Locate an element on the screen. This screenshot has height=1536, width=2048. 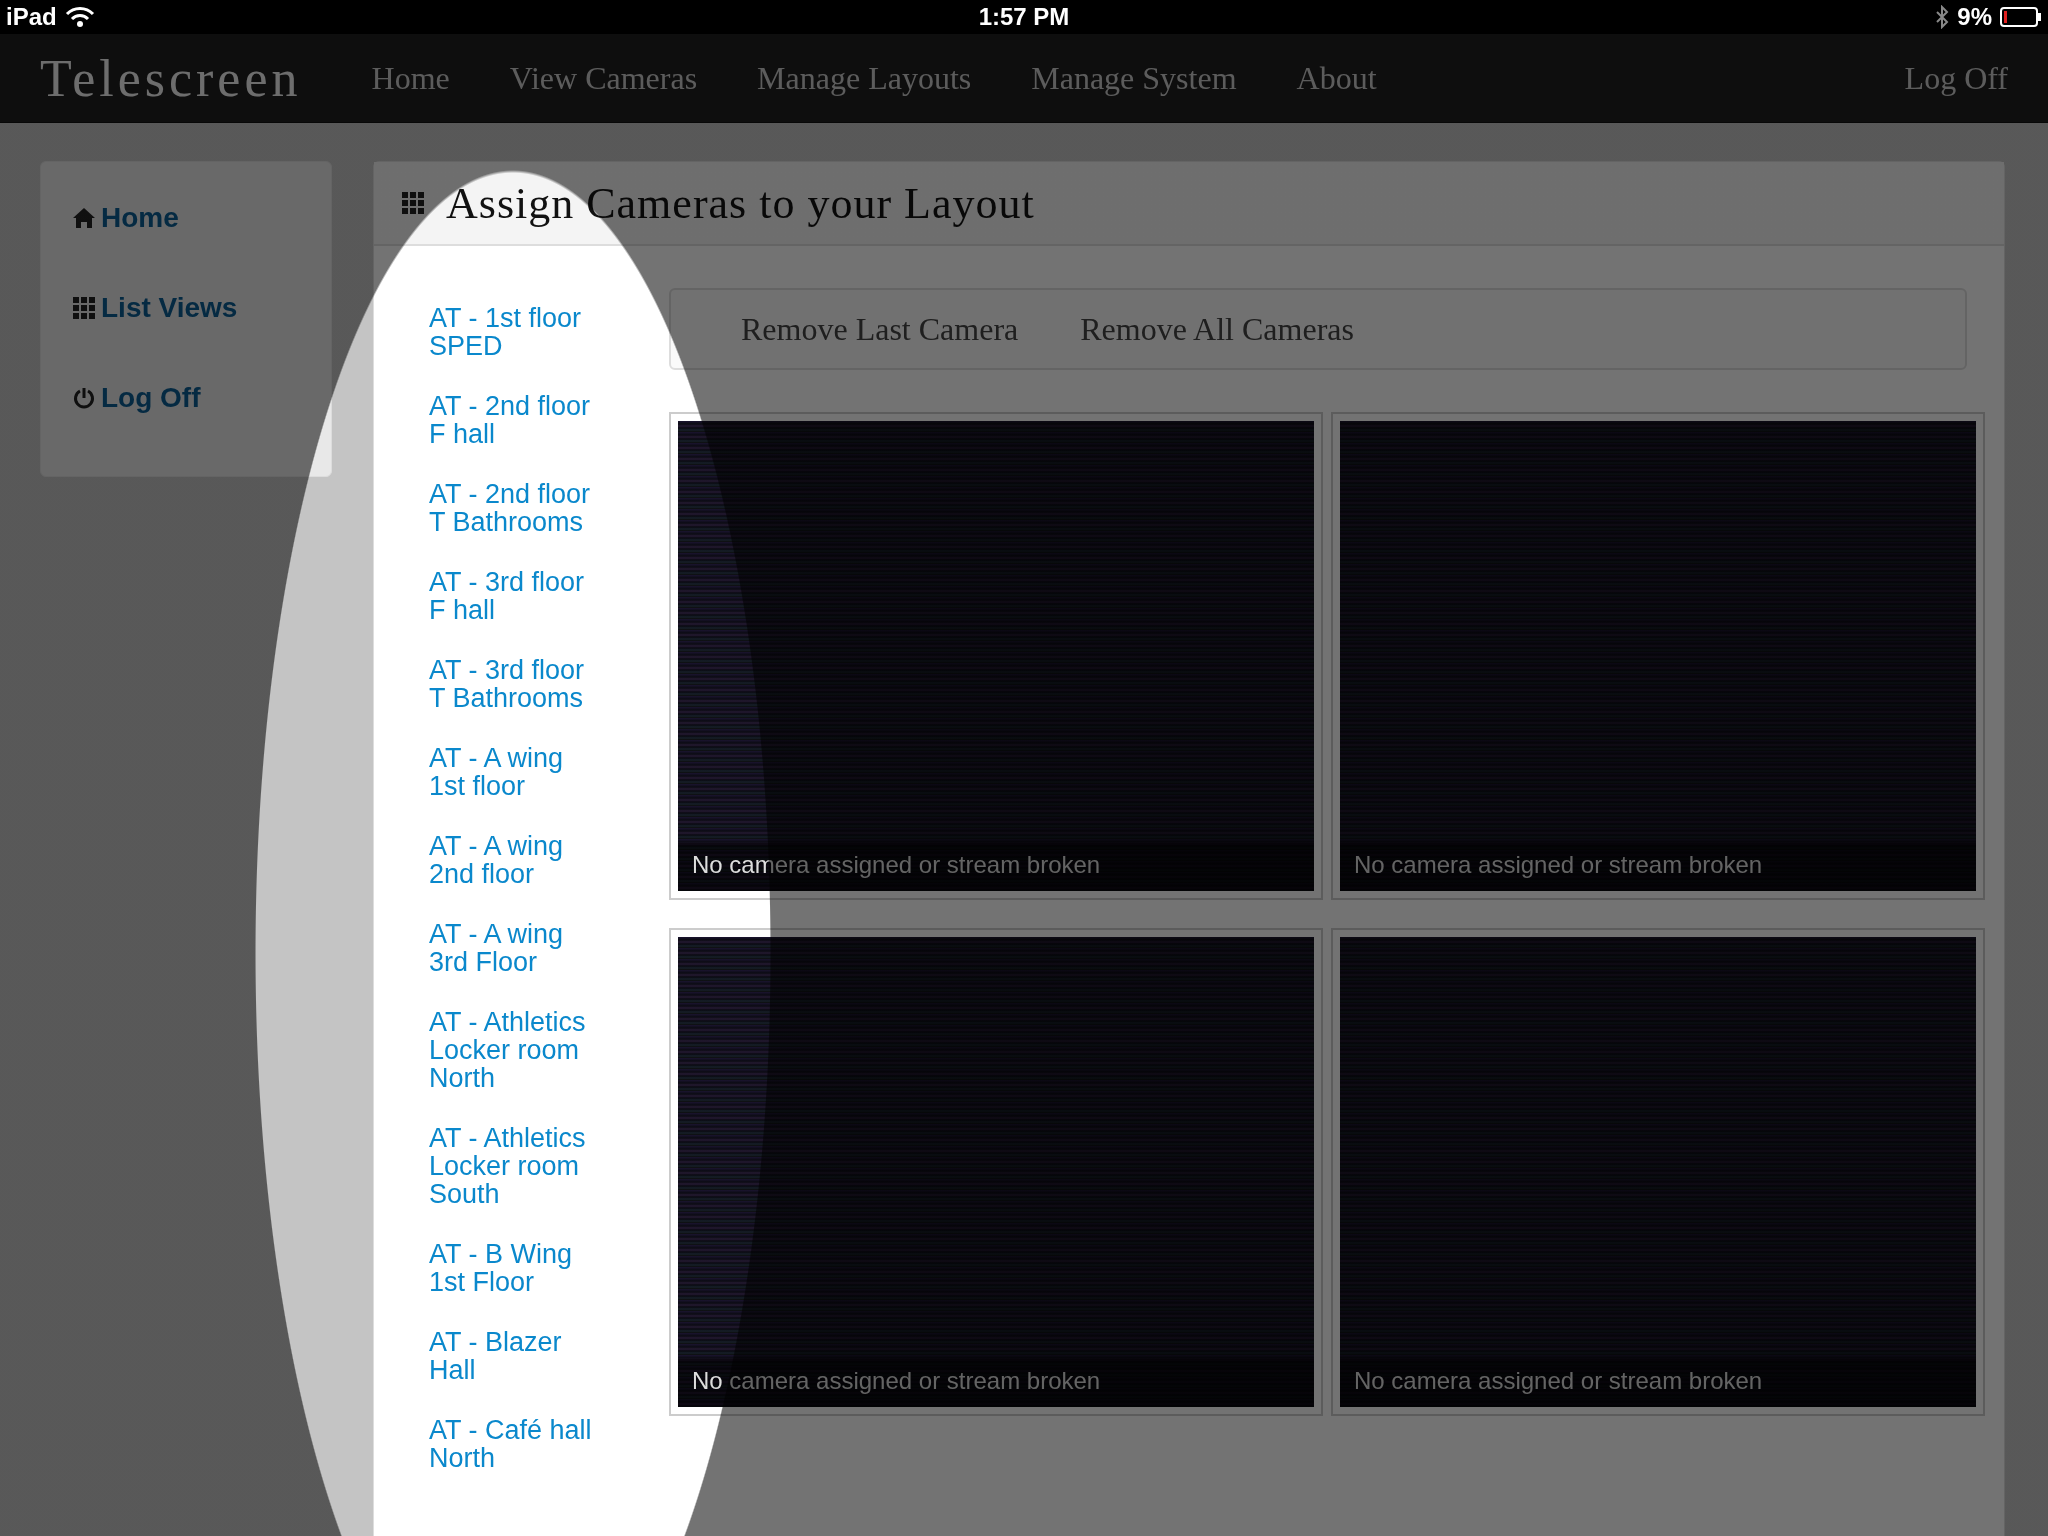
camera-link: AT - Blazer Hall is located at coordinates (514, 1356).